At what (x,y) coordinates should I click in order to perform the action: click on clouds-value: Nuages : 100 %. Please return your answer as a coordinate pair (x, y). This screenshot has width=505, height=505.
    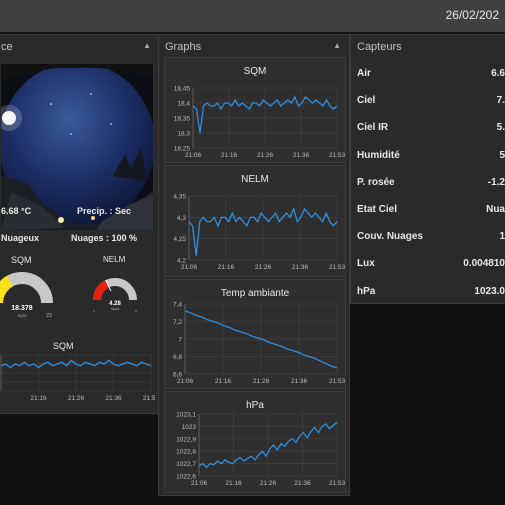
    Looking at the image, I should click on (104, 238).